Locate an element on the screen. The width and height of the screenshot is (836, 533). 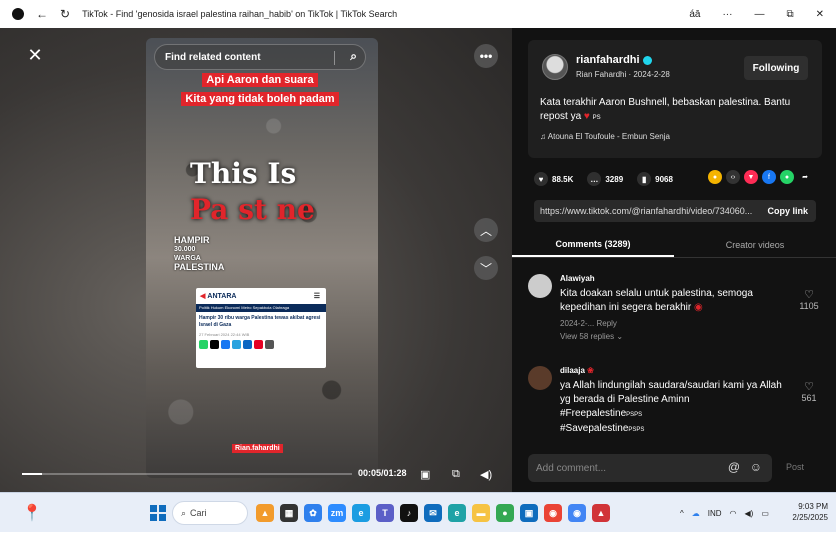
rose-emoji-icon: ❀ is located at coordinates (590, 370).